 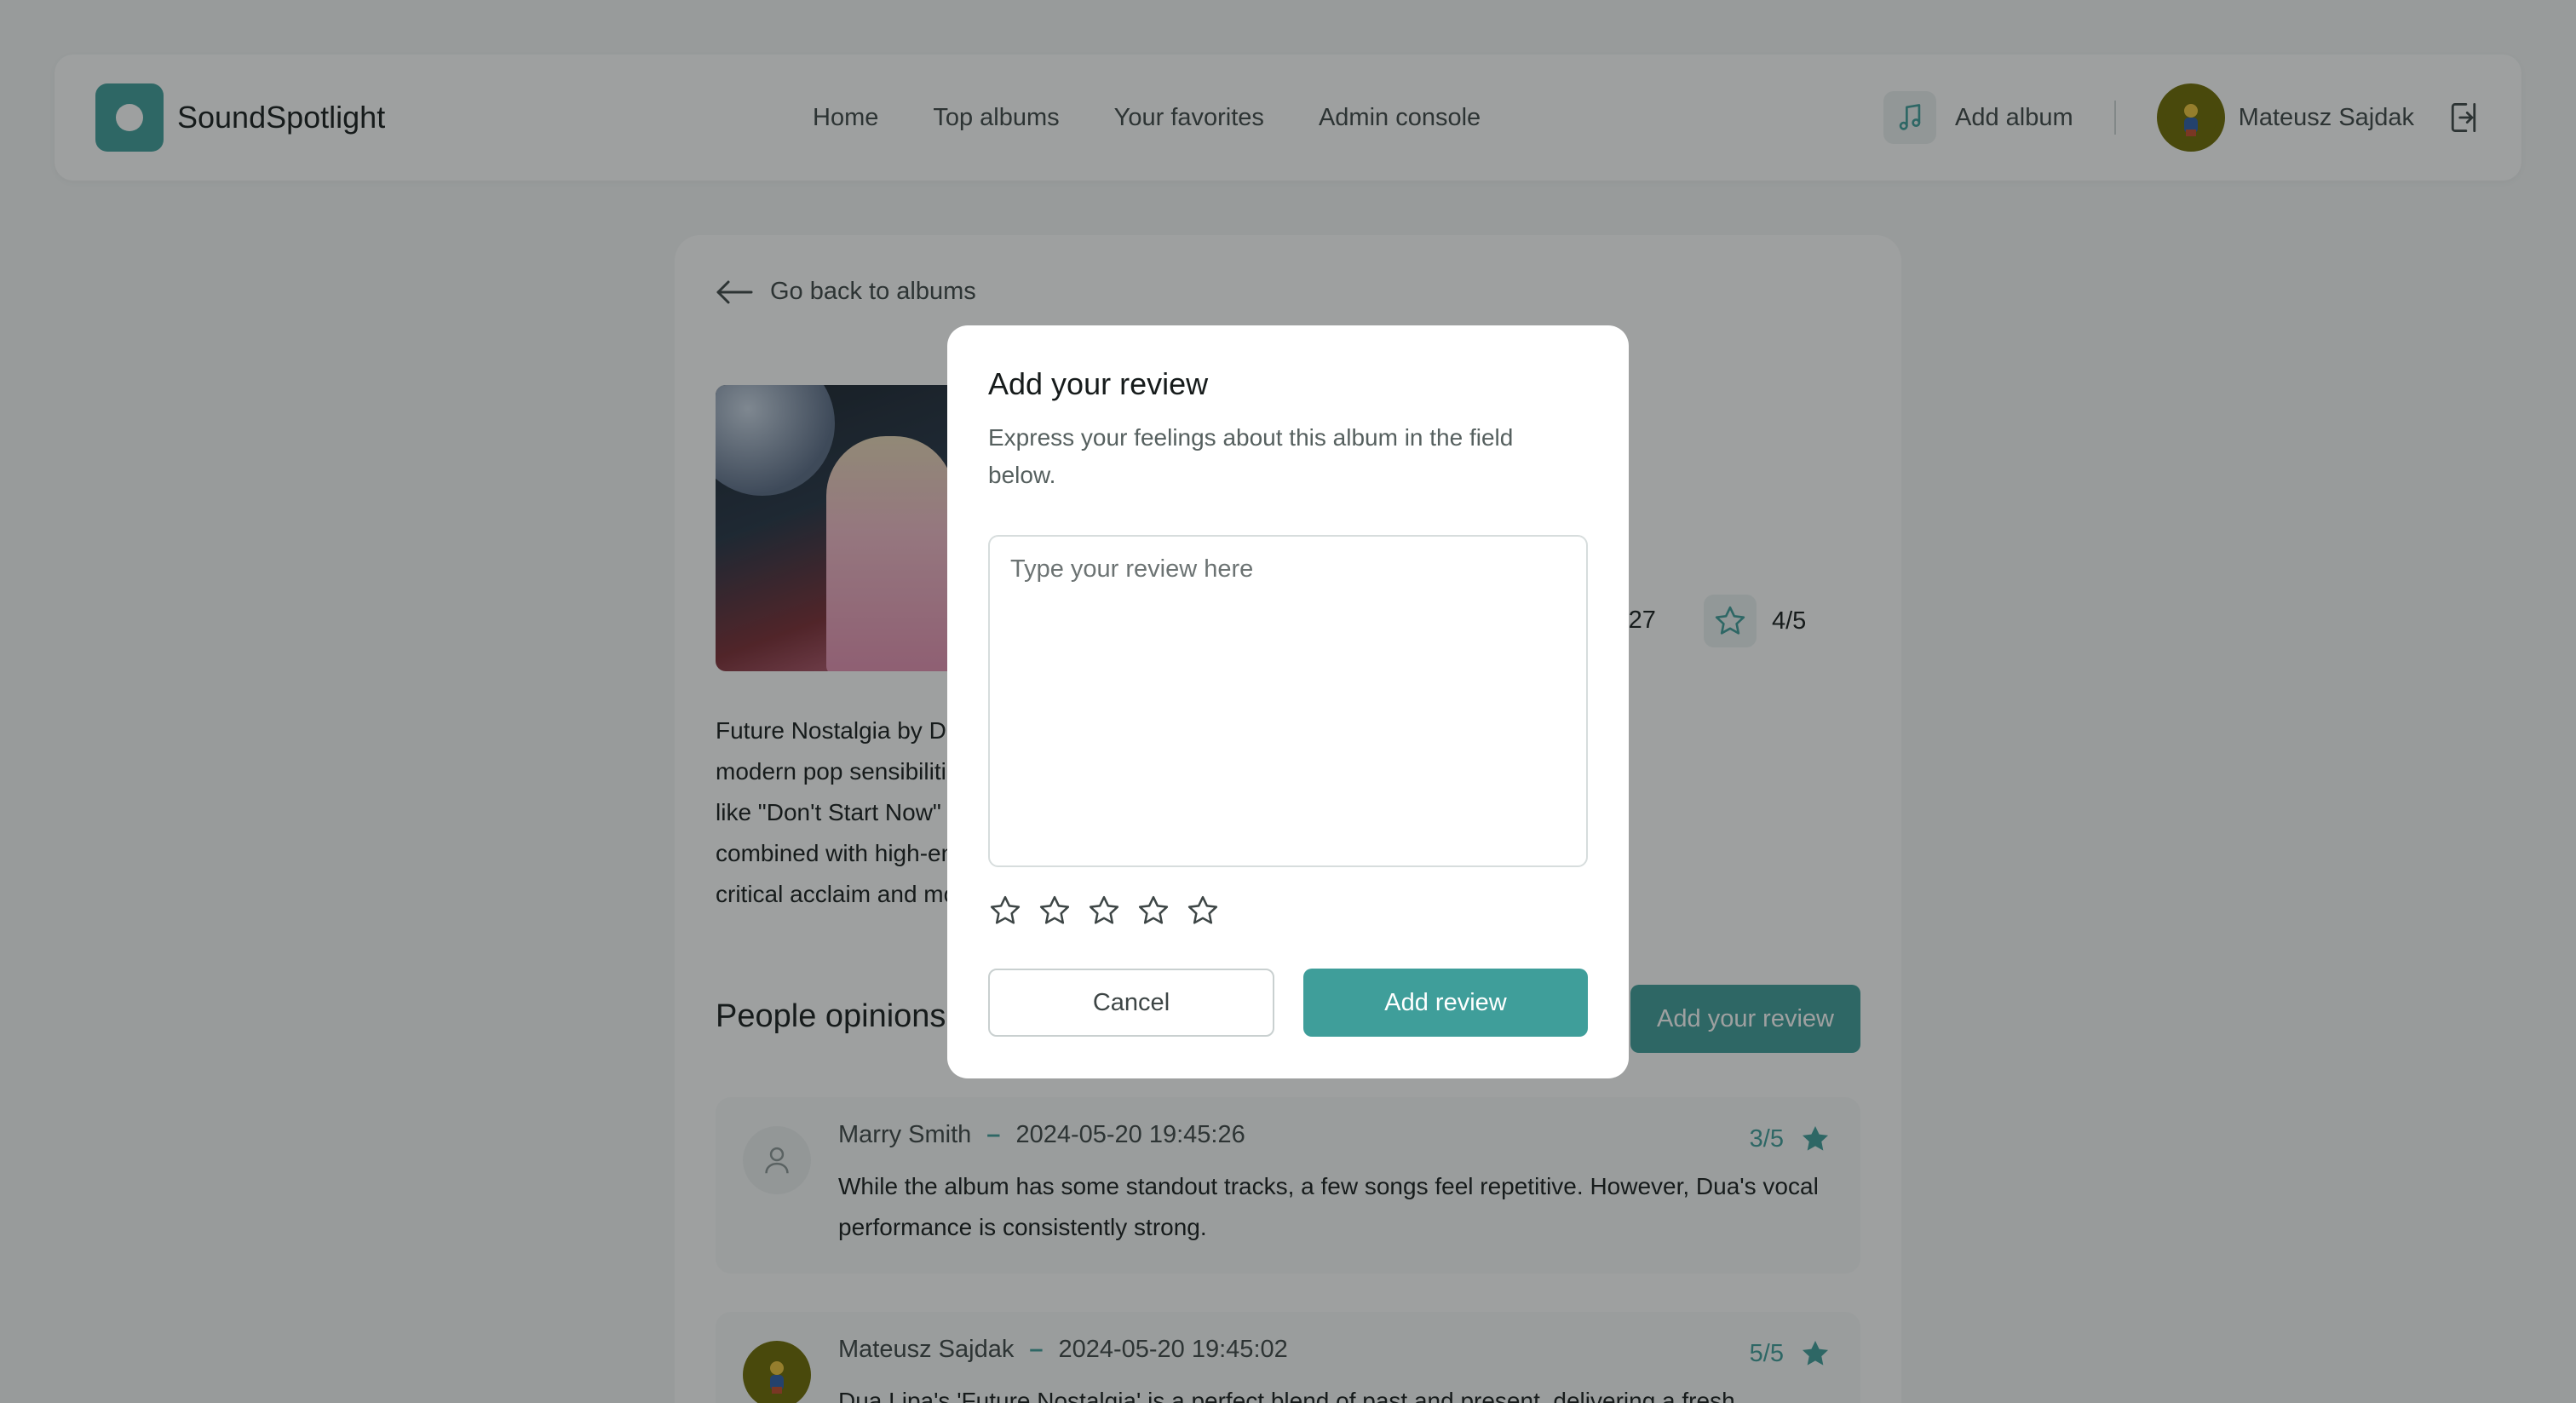 I want to click on cancel-button: Cancel, so click(x=1131, y=1003).